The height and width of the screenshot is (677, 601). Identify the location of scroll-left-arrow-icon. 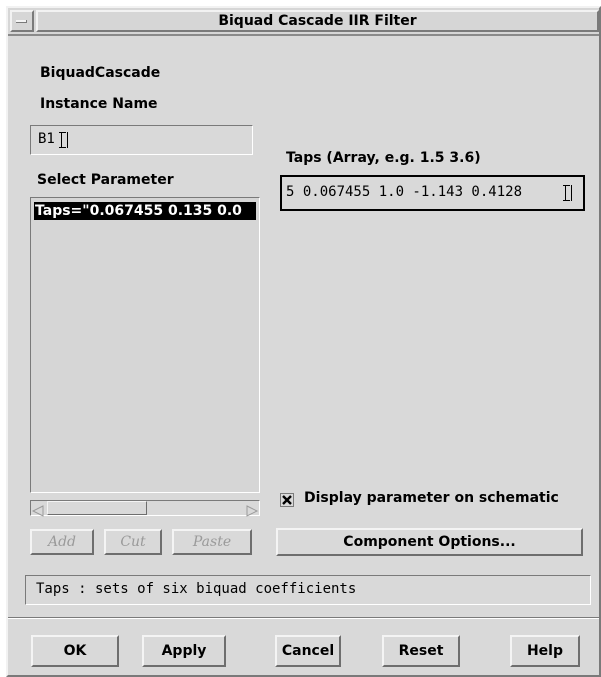
(38, 509).